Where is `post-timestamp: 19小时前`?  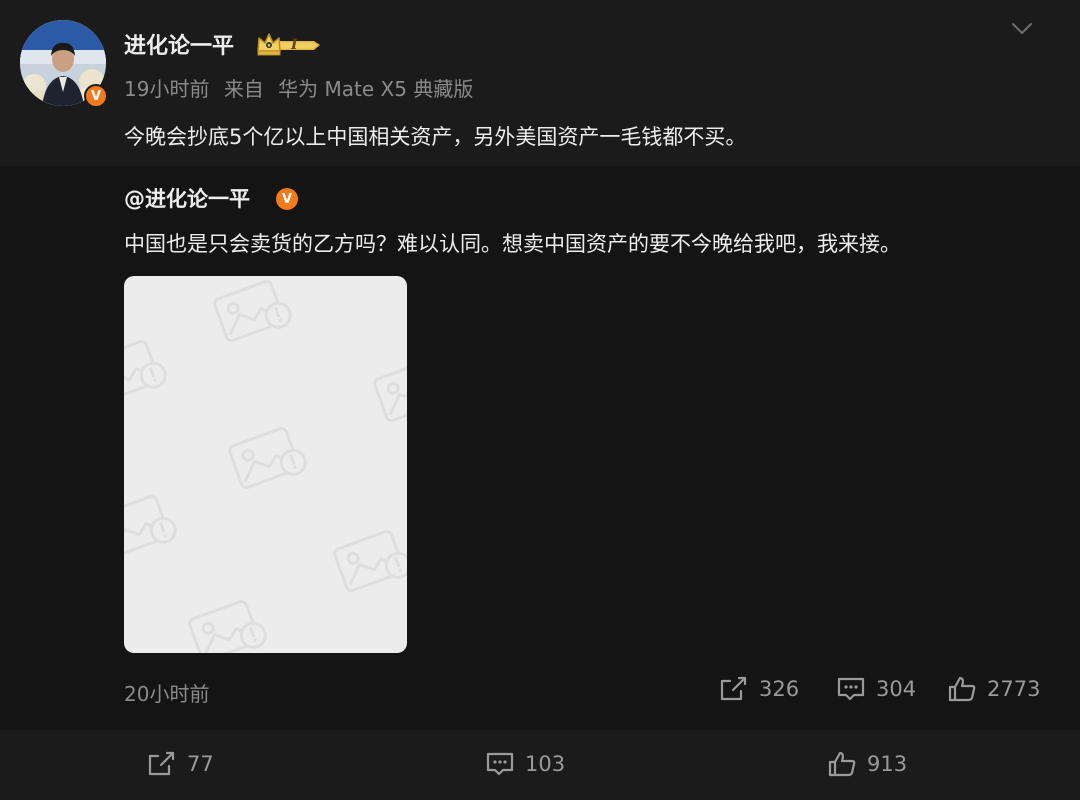
post-timestamp: 19小时前 is located at coordinates (166, 89).